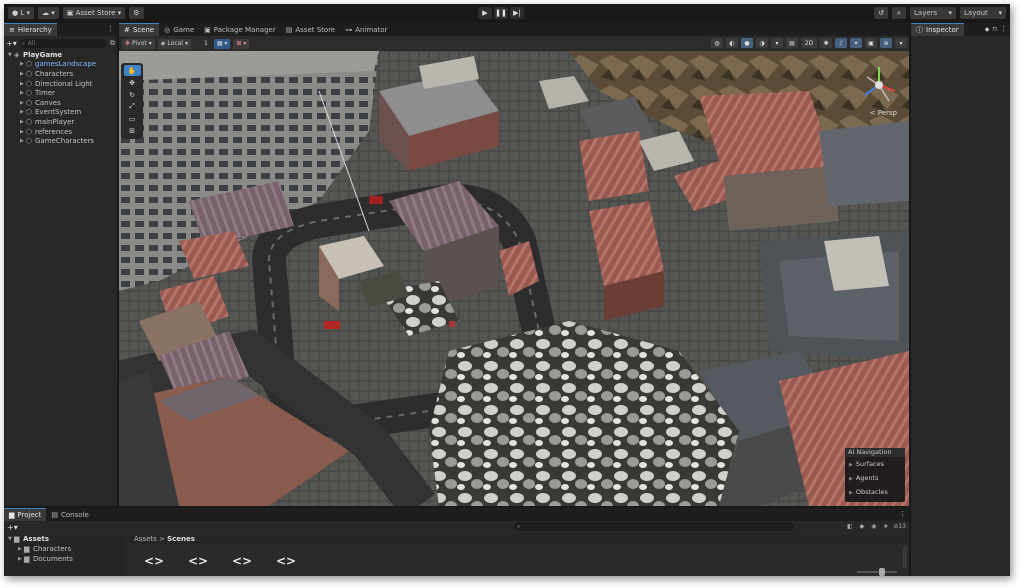  I want to click on audio-toggle: ♪, so click(841, 43).